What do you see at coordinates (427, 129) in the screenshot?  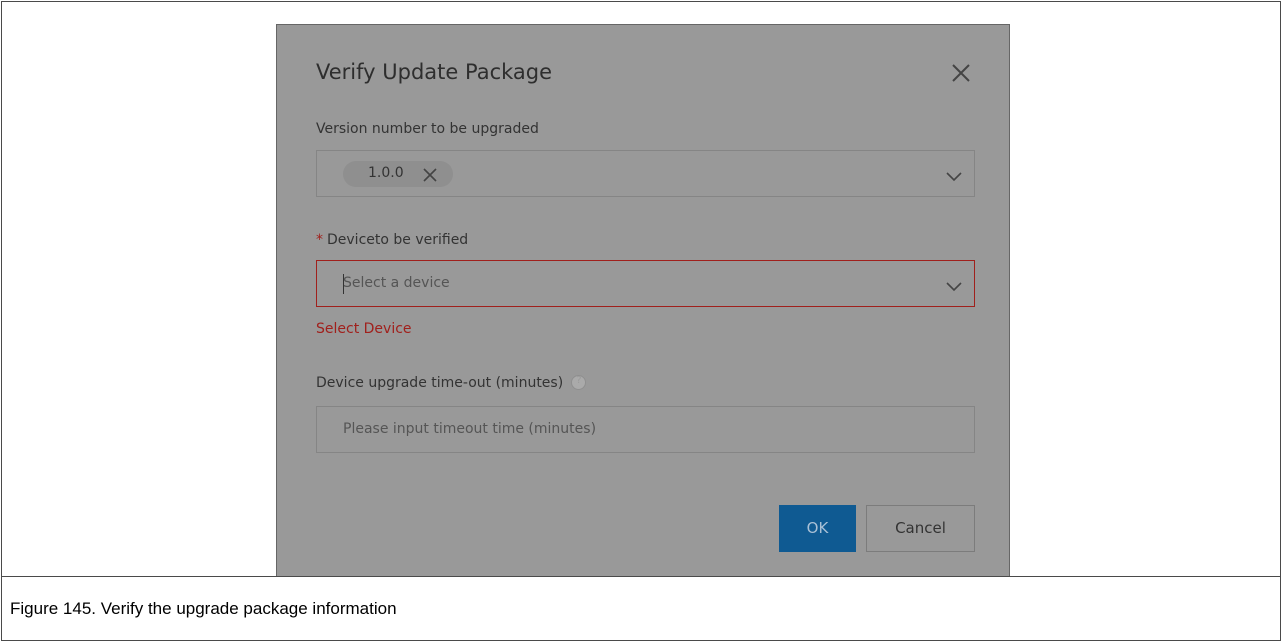 I see `version-label: Version number to be upgraded` at bounding box center [427, 129].